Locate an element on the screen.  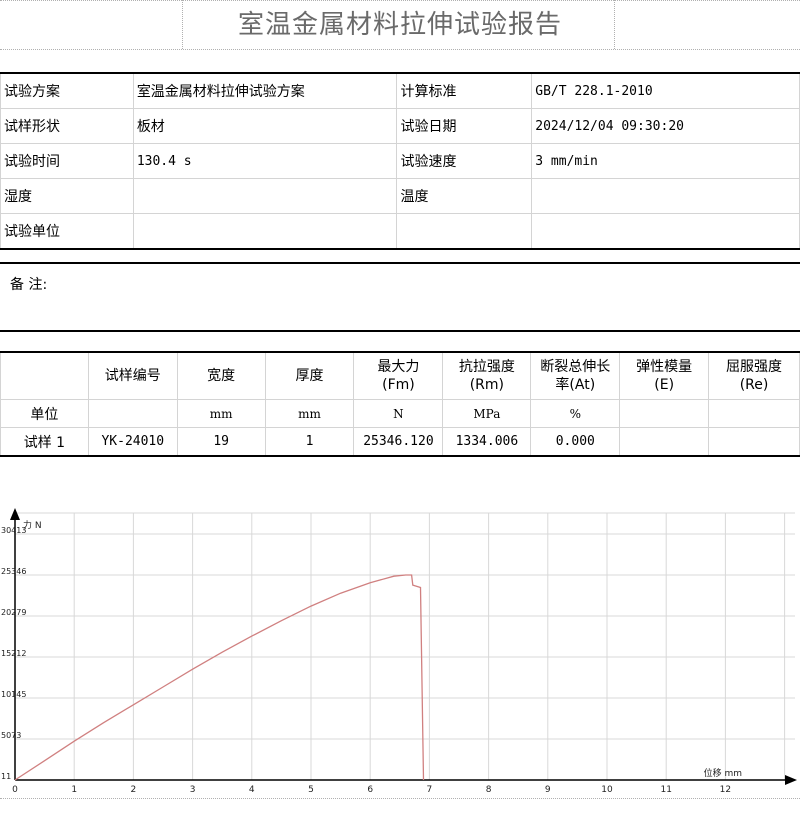
report-title: 室温金属材料拉伸试验报告 is located at coordinates (399, 25).